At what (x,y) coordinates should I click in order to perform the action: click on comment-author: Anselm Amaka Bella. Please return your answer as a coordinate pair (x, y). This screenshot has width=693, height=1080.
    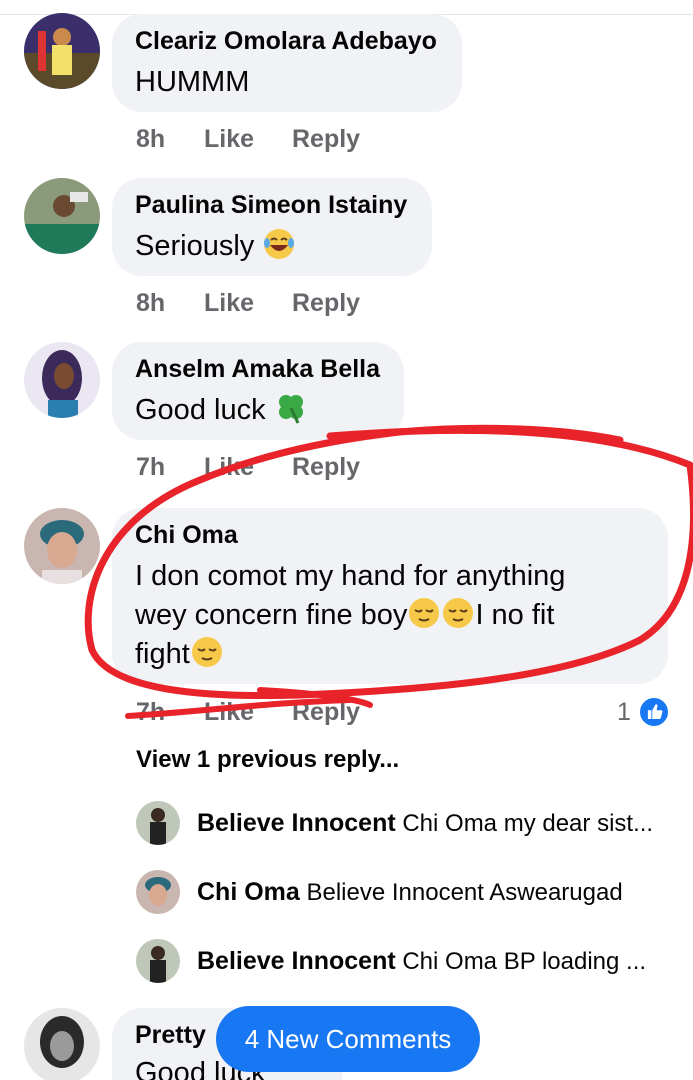
    Looking at the image, I should click on (257, 369).